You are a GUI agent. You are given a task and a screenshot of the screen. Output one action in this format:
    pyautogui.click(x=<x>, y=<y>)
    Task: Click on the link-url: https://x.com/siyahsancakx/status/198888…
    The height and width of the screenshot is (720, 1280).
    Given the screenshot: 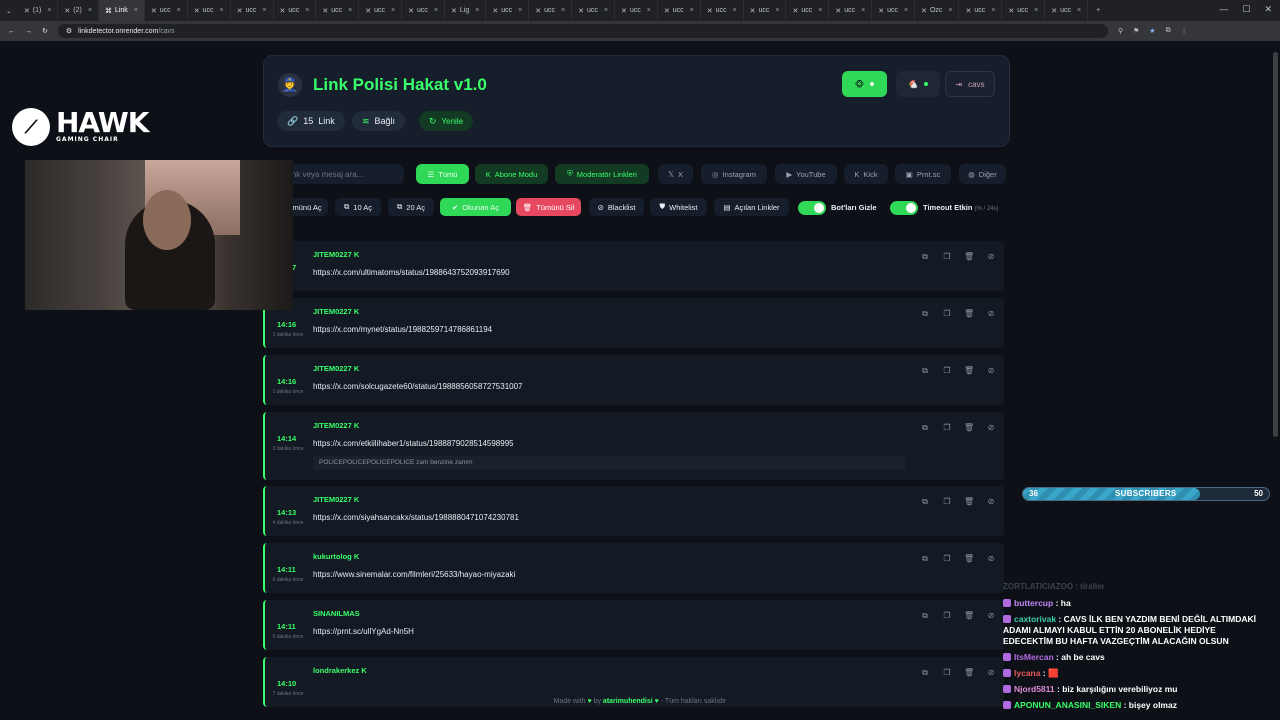 What is the action you would take?
    pyautogui.click(x=416, y=517)
    